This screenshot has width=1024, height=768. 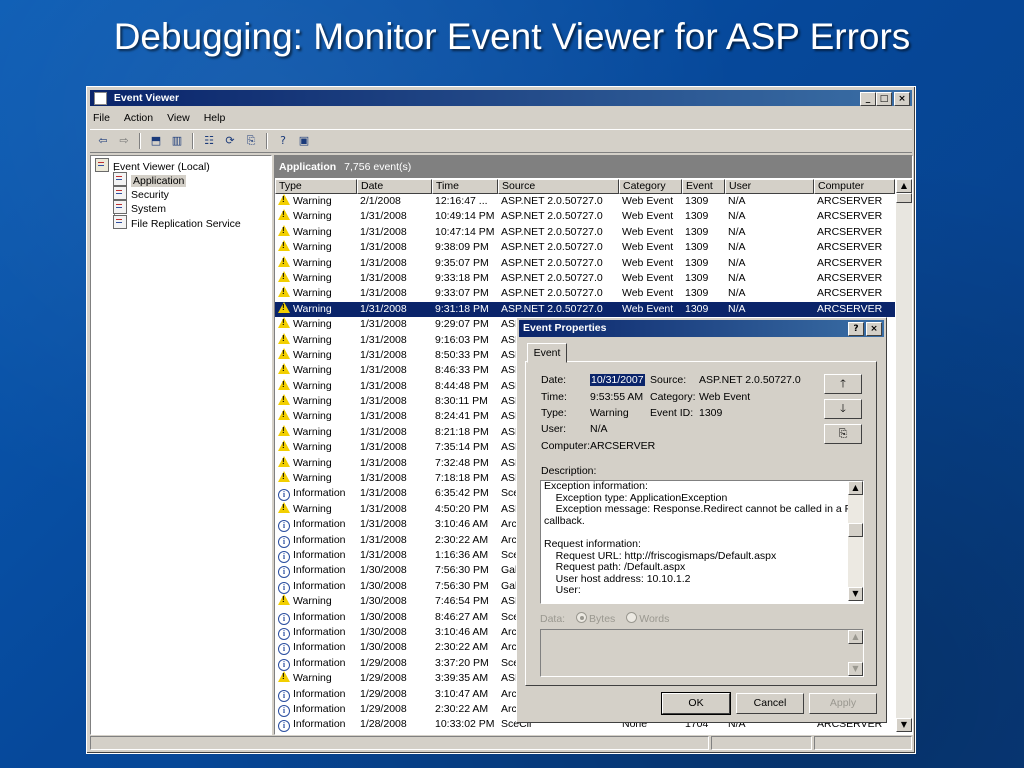 What do you see at coordinates (152, 165) in the screenshot?
I see `tree-root: Event Viewer (Local)` at bounding box center [152, 165].